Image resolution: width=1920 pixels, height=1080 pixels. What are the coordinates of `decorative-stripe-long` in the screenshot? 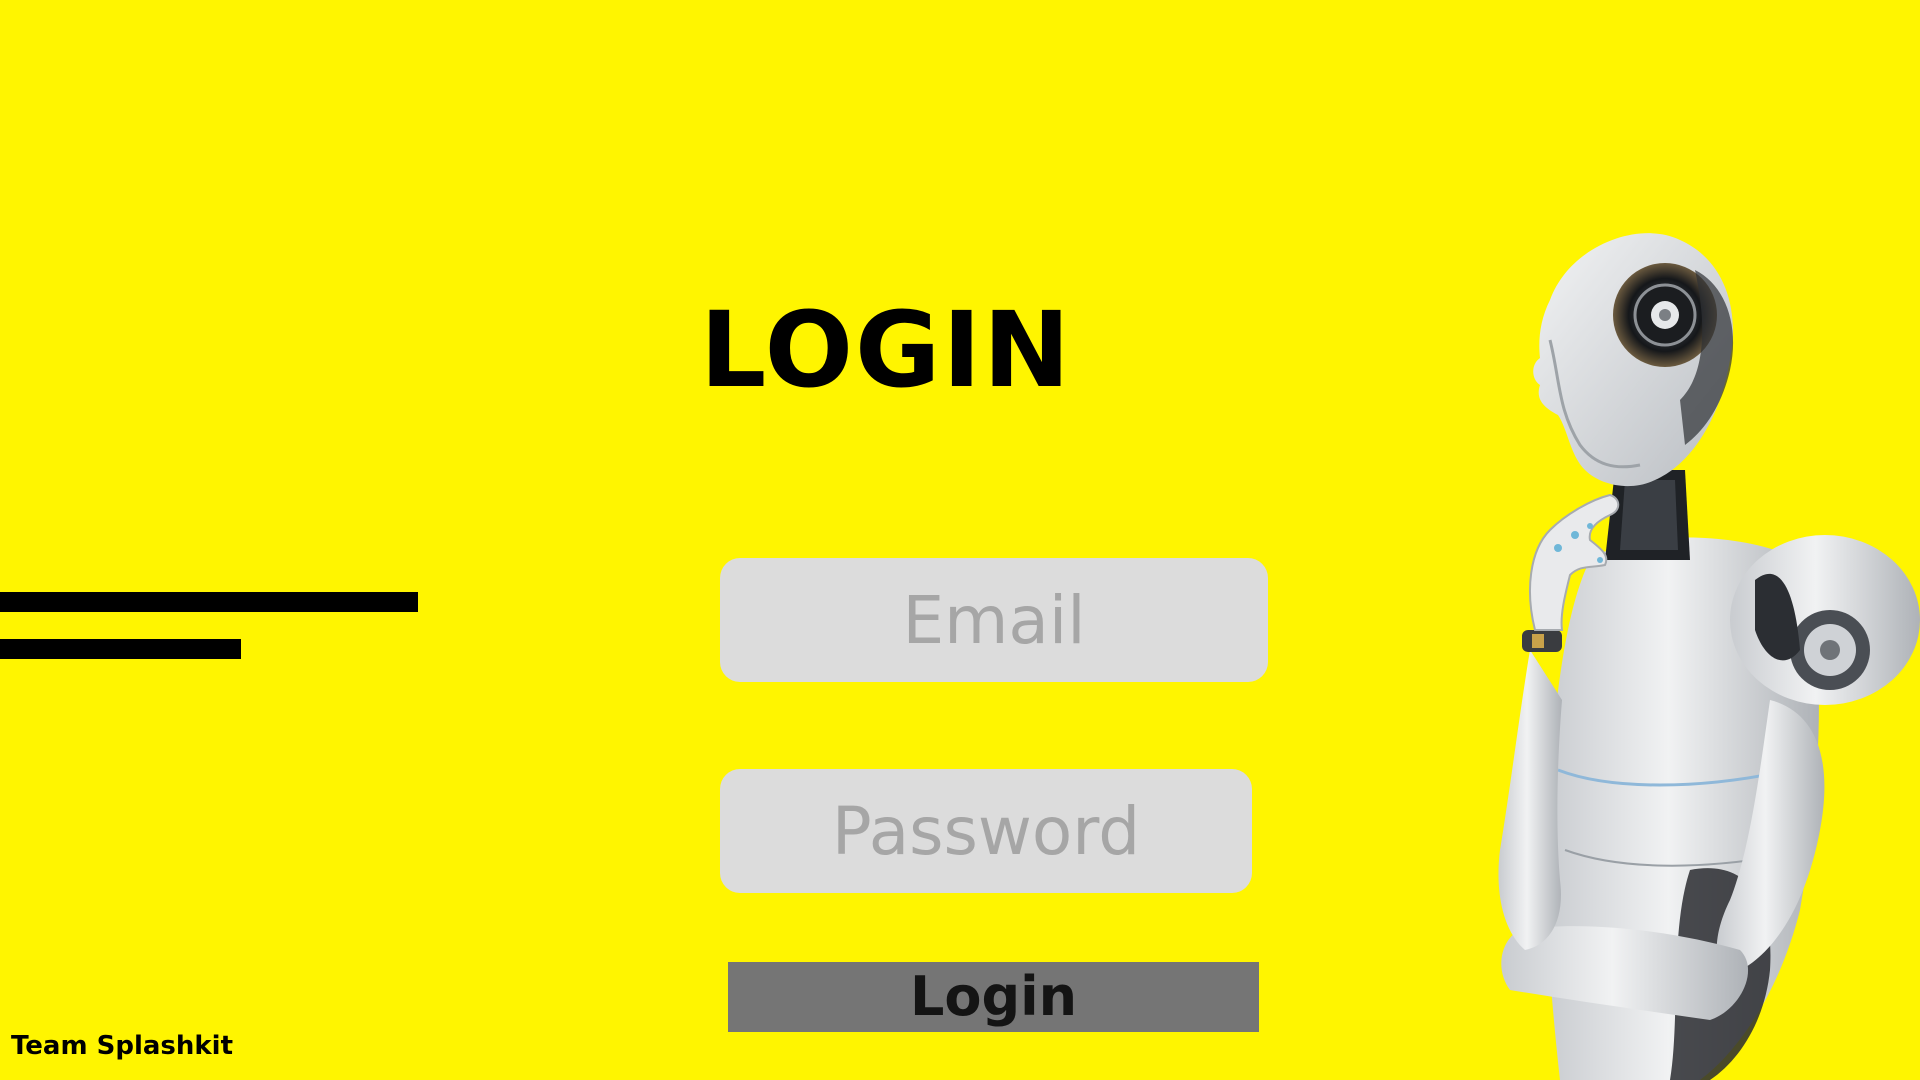 It's located at (209, 602).